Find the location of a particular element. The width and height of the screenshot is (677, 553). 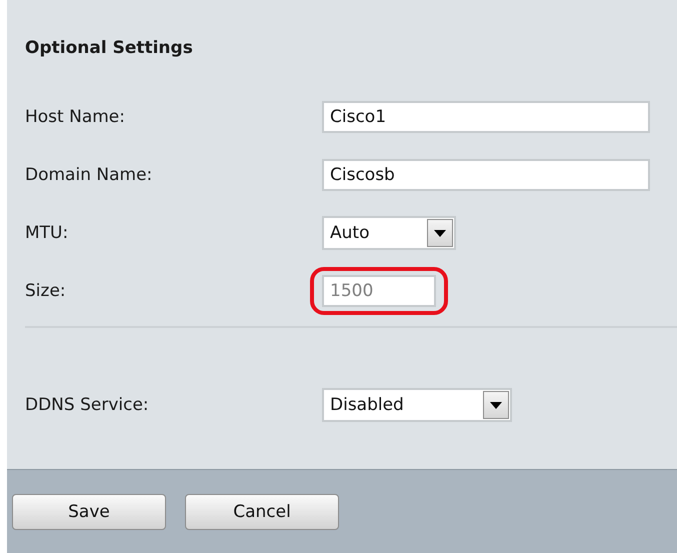

field-label: Size: is located at coordinates (46, 291).